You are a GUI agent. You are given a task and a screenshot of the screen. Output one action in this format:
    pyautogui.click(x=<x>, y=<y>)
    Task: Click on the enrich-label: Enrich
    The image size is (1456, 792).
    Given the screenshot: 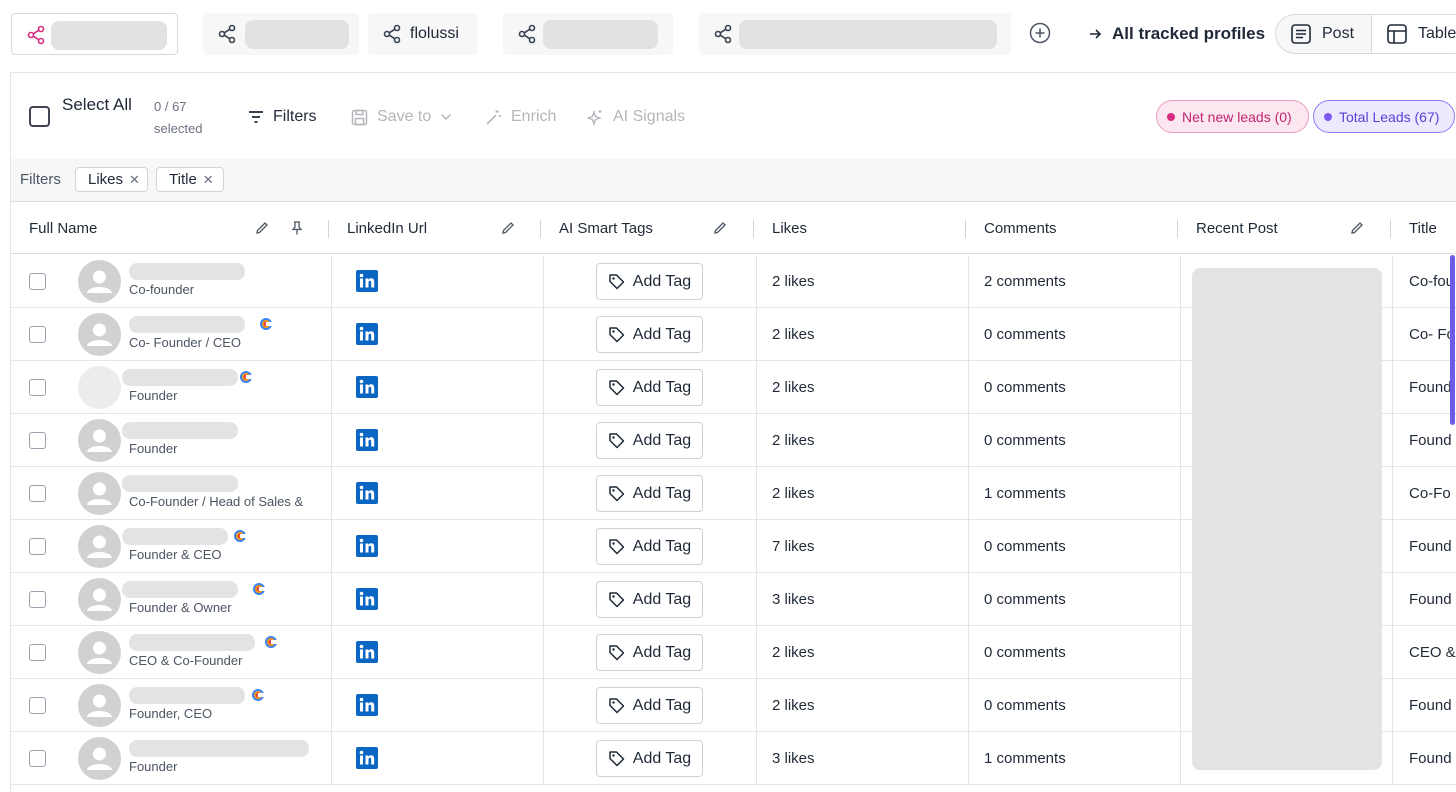 What is the action you would take?
    pyautogui.click(x=534, y=116)
    